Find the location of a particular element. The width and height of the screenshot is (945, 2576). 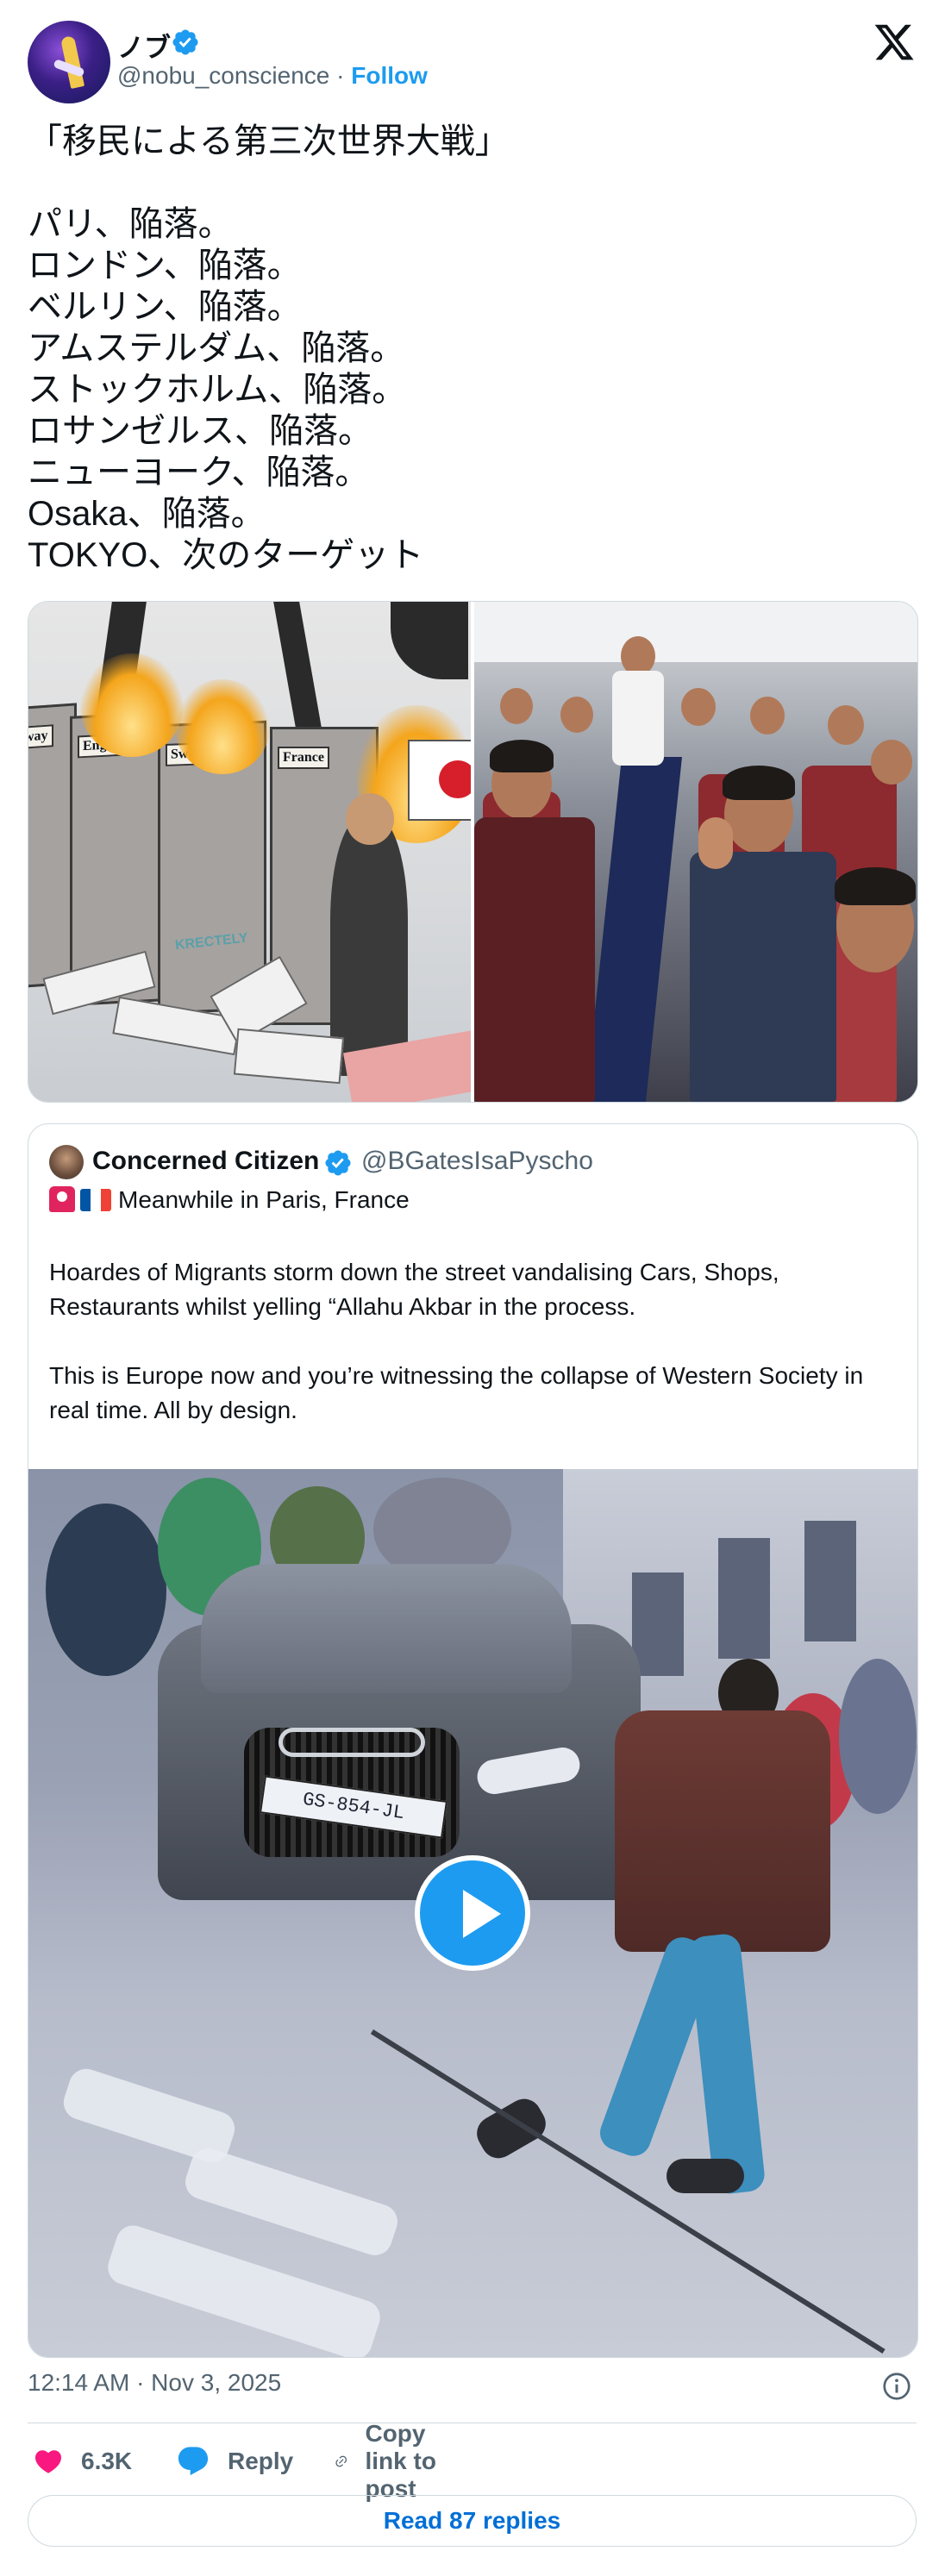

link-icon is located at coordinates (341, 2461).